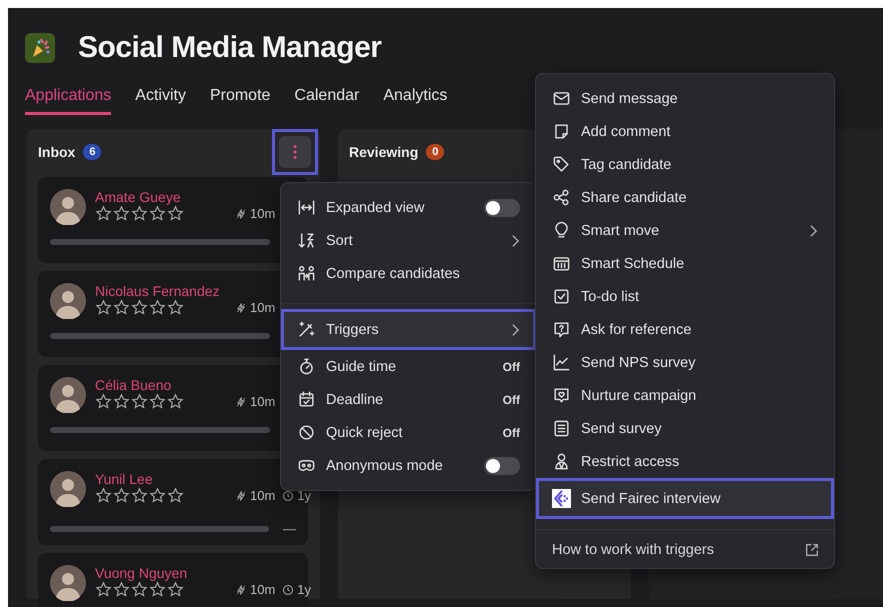 Image resolution: width=883 pixels, height=607 pixels. Describe the element at coordinates (57, 152) in the screenshot. I see `column-title: Inbox` at that location.